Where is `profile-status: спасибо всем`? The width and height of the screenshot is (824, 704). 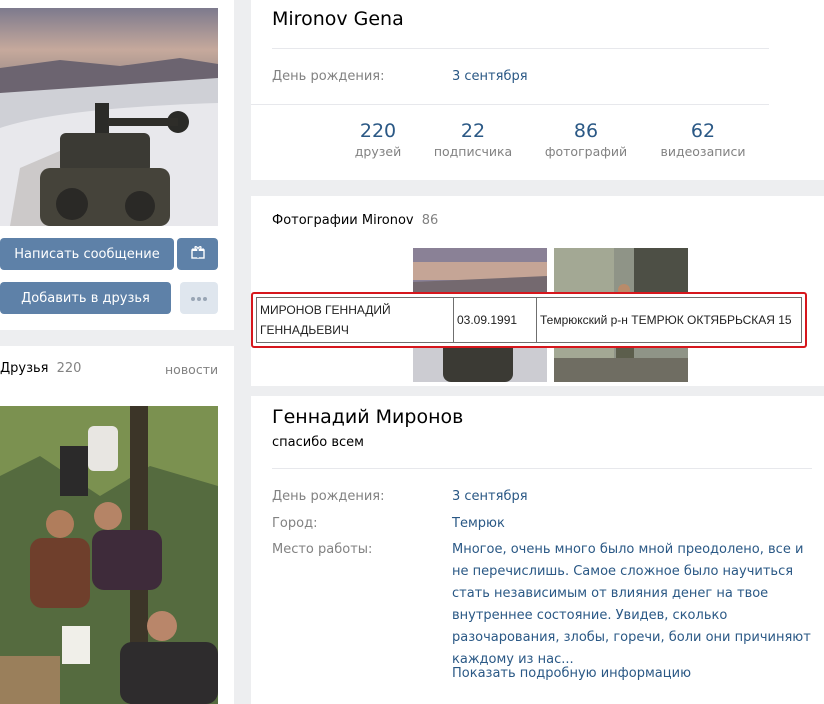 profile-status: спасибо всем is located at coordinates (318, 442).